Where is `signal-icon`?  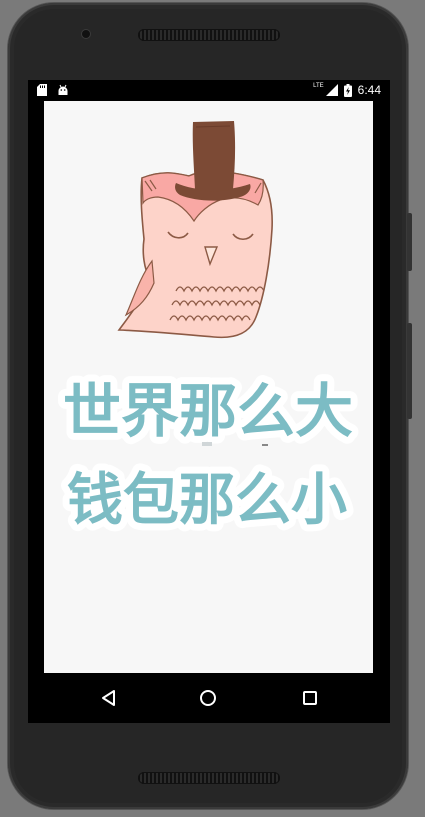
signal-icon is located at coordinates (331, 90).